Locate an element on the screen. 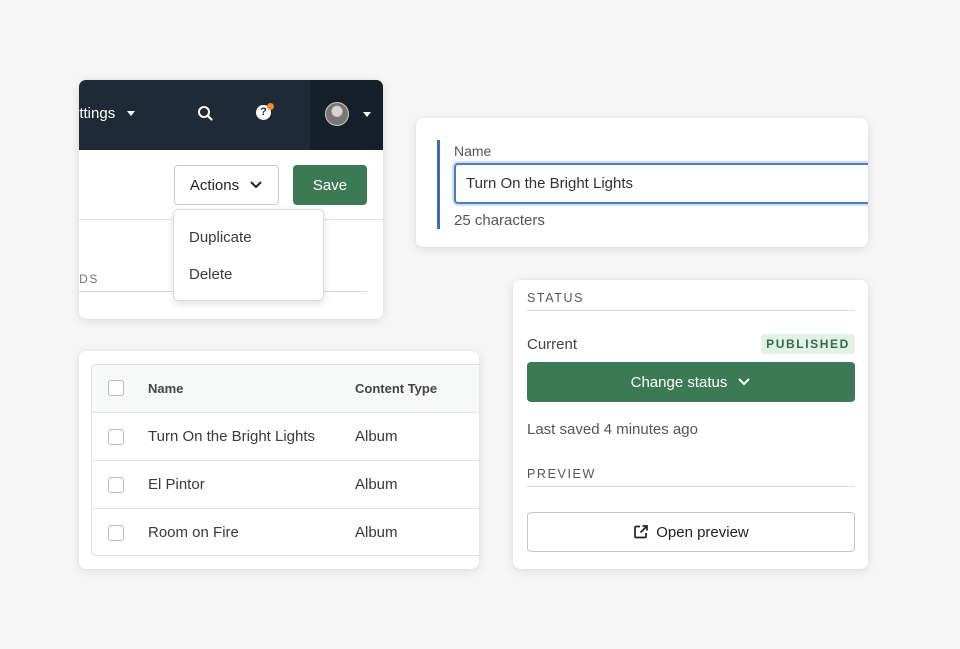 This screenshot has width=960, height=649. status-badge: PUBLISHED is located at coordinates (808, 344).